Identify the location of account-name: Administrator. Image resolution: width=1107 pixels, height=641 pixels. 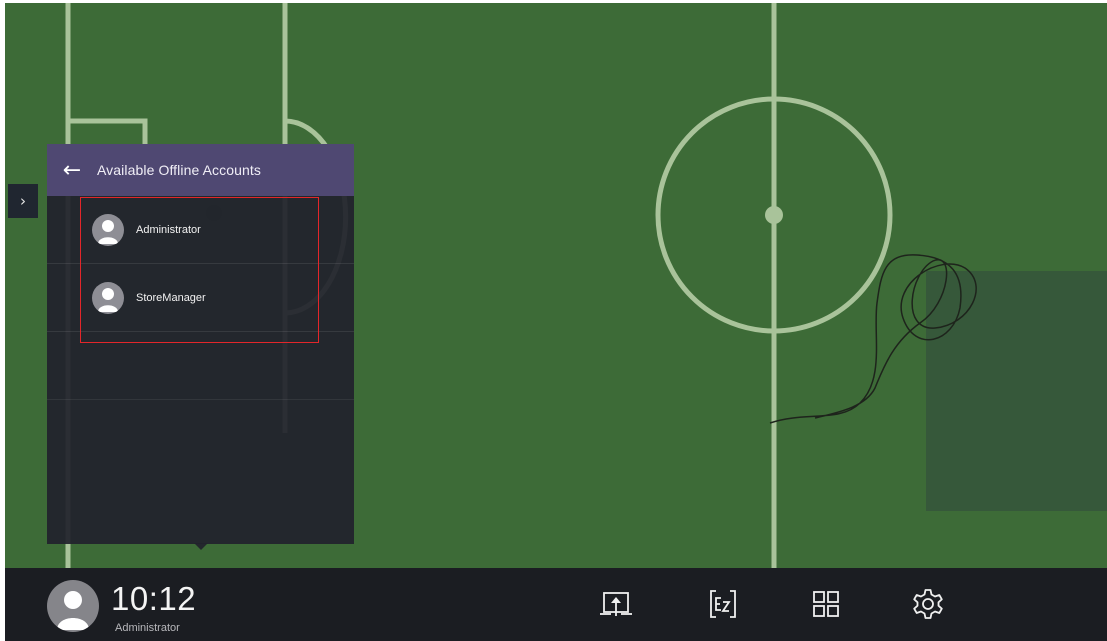
(168, 229).